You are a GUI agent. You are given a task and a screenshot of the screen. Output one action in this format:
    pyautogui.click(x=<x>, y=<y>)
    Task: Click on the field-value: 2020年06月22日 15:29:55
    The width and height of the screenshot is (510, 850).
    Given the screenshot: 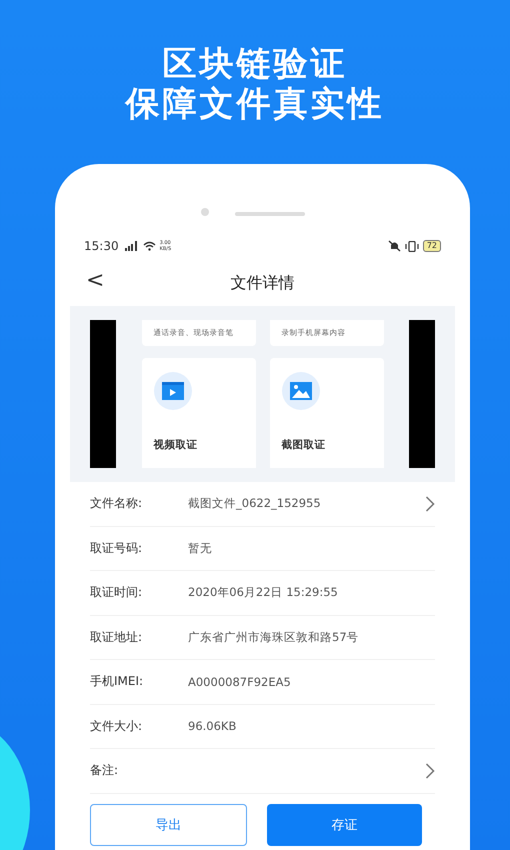 What is the action you would take?
    pyautogui.click(x=263, y=592)
    